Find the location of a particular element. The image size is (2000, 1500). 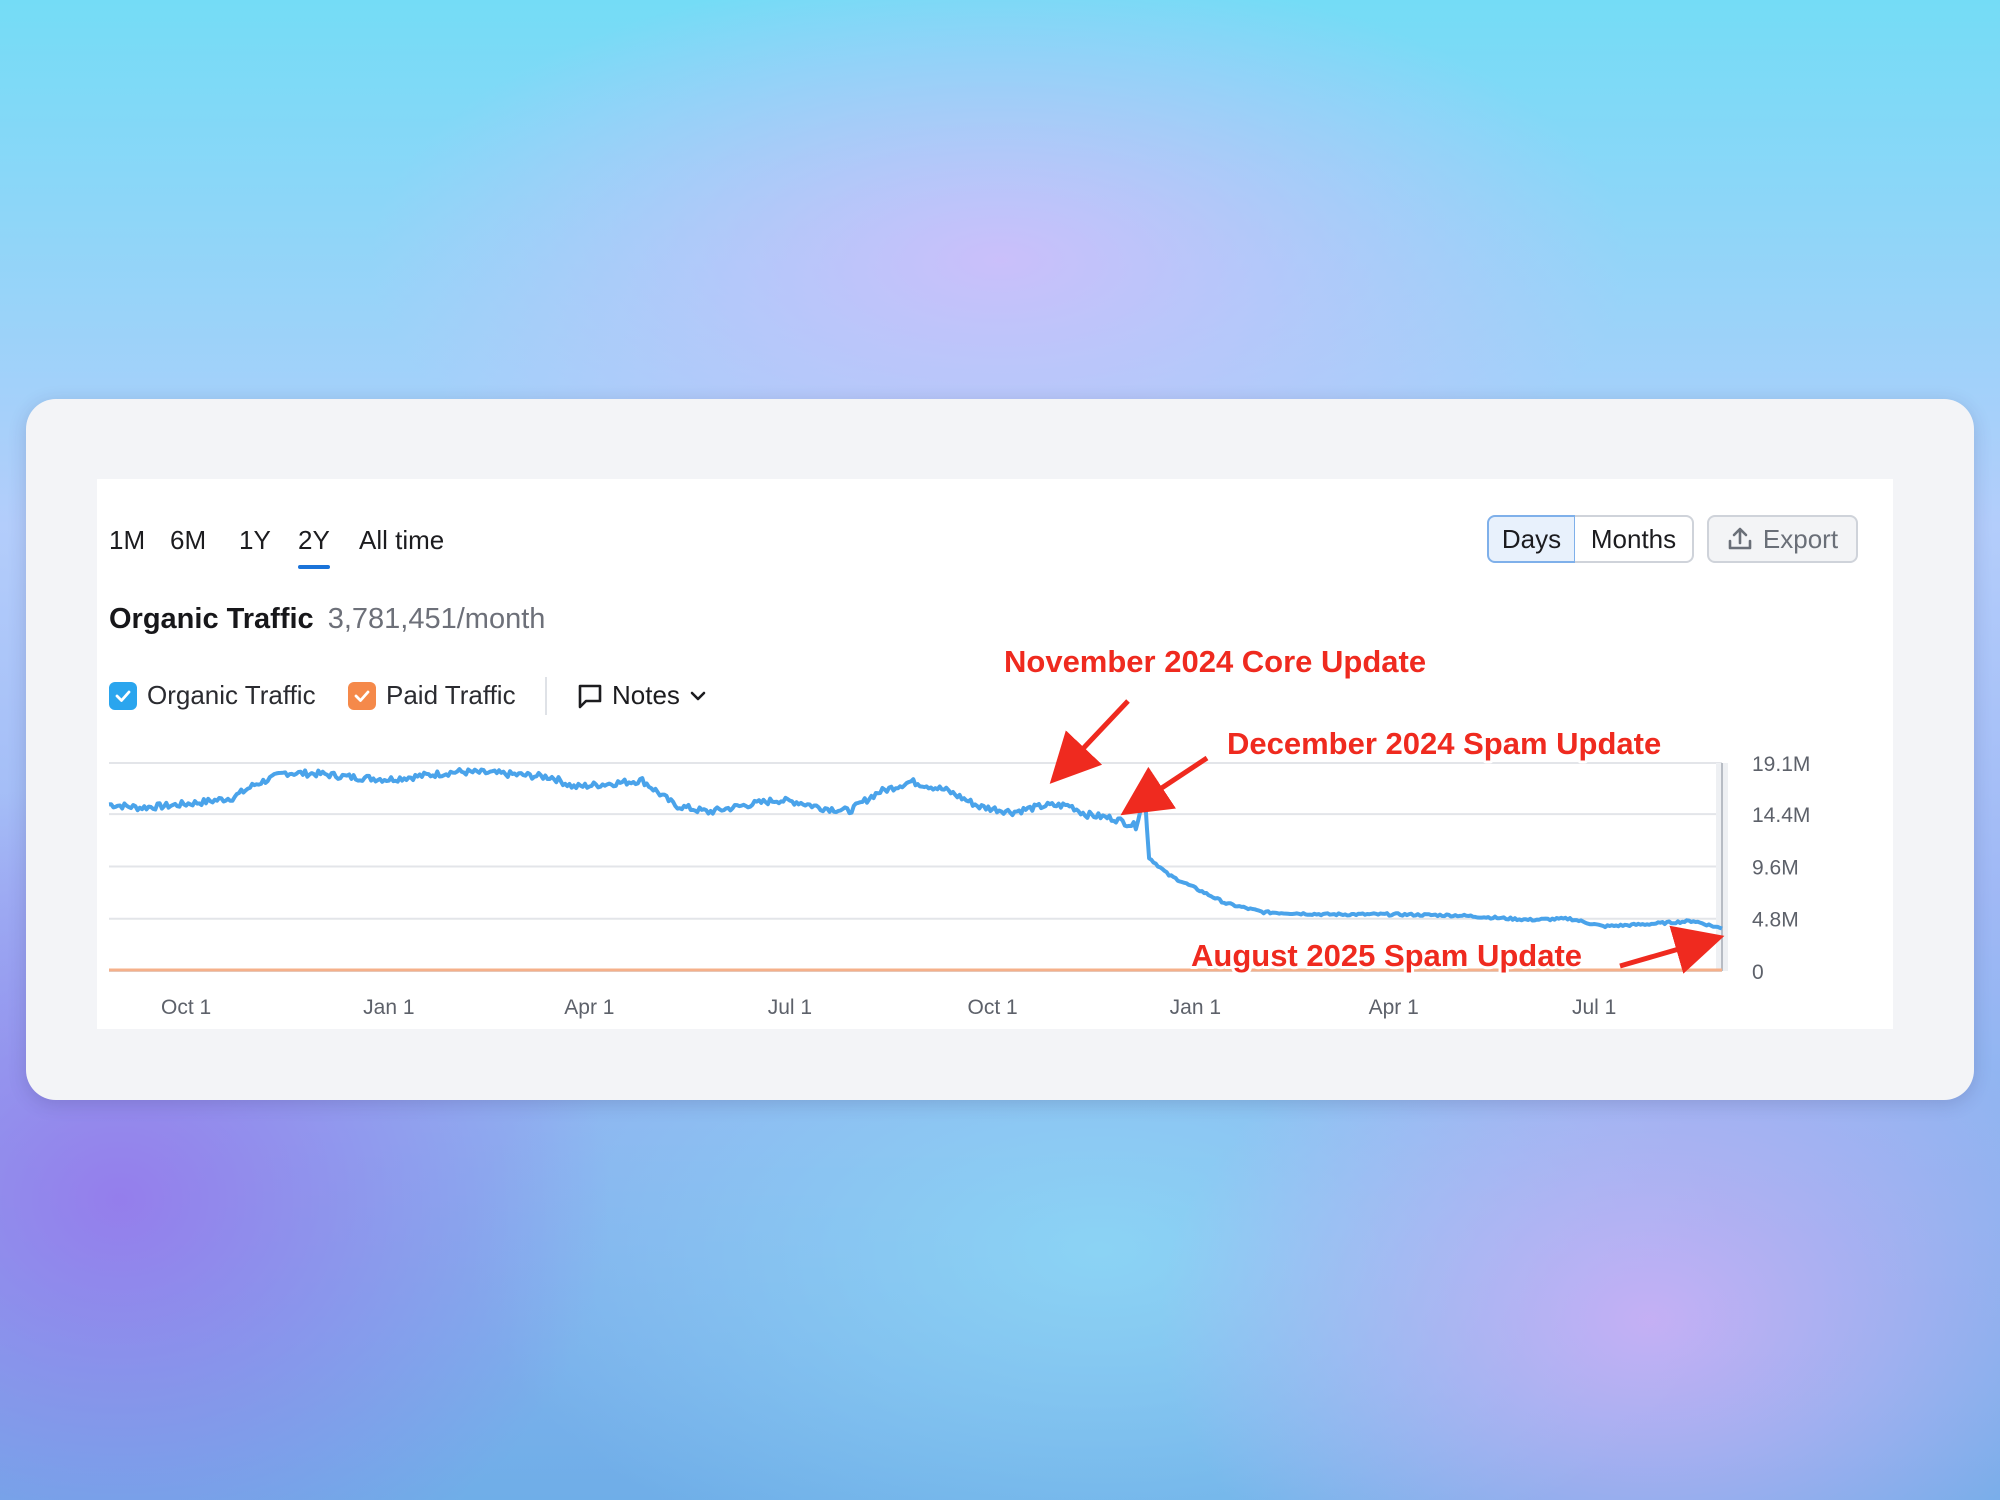

annotation-arrow-dec is located at coordinates (1164, 785).